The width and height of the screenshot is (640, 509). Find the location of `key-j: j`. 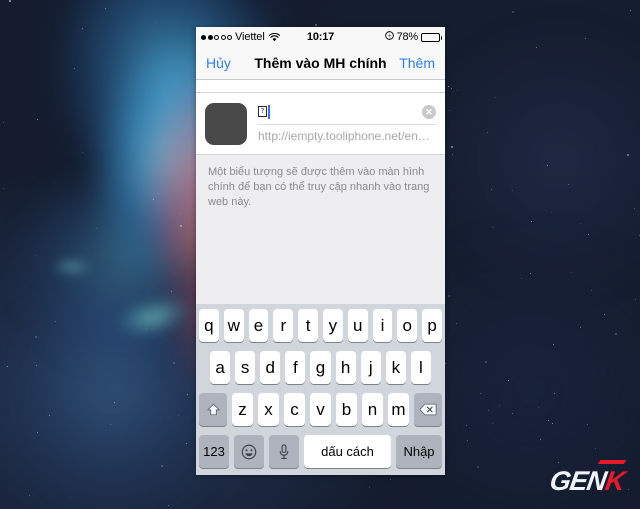

key-j: j is located at coordinates (370, 367).